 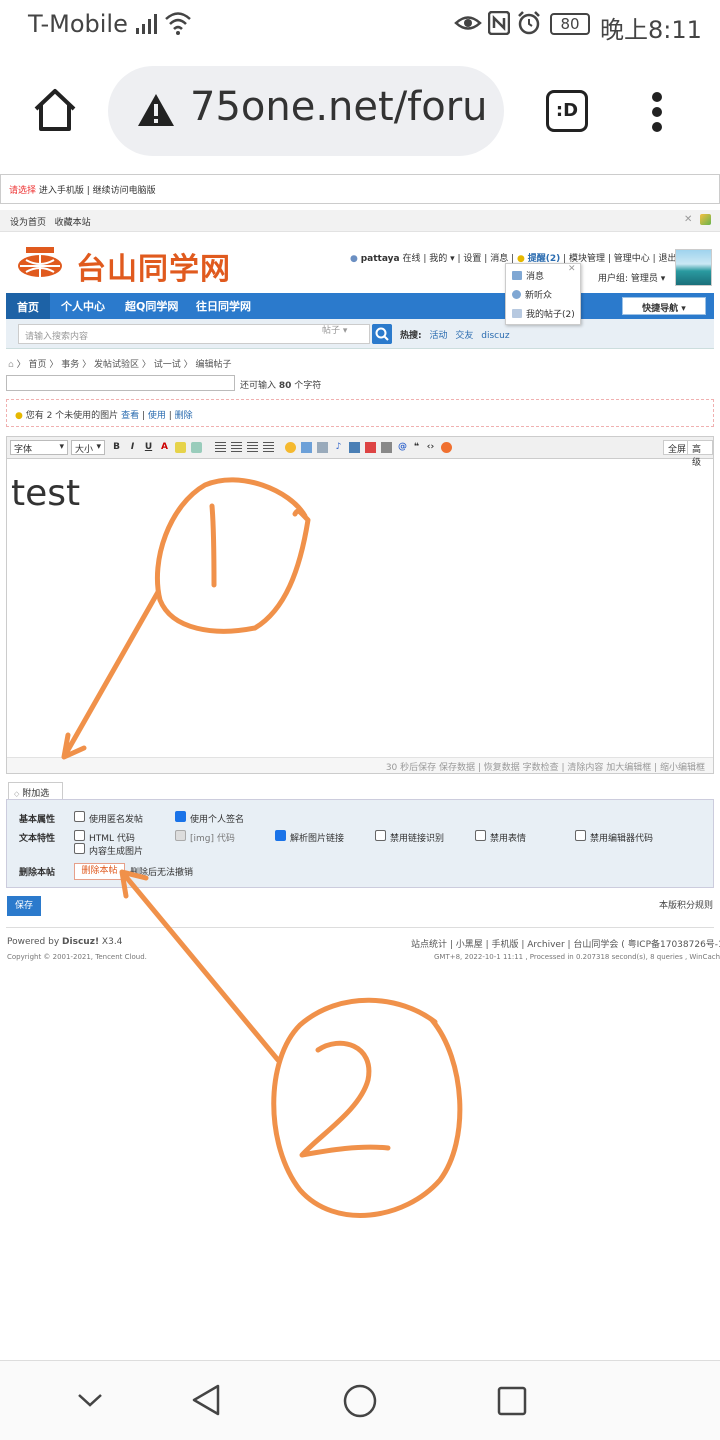 I want to click on nav-item-home: 首页, so click(x=28, y=306).